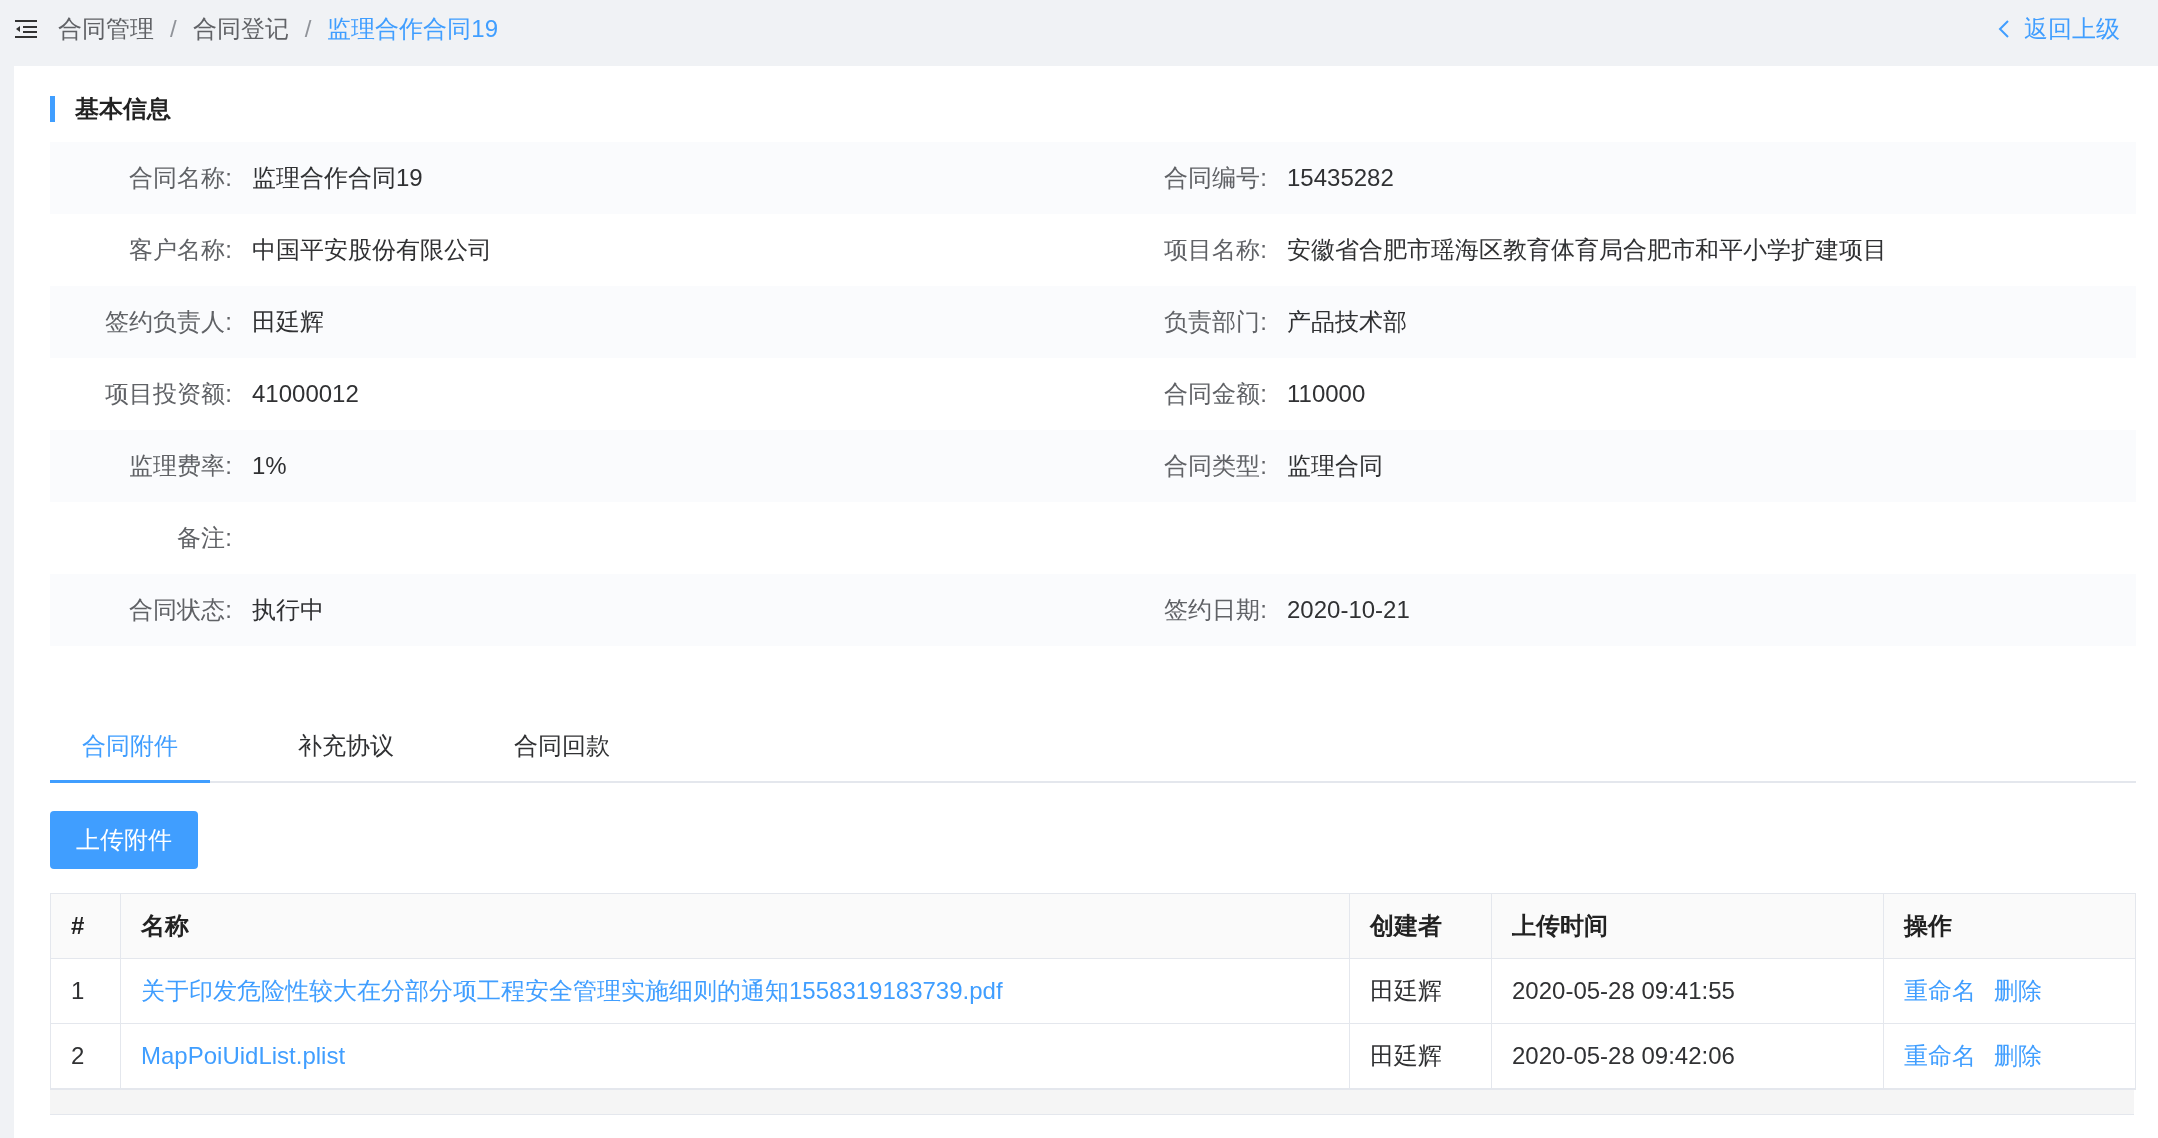  Describe the element at coordinates (1215, 466) in the screenshot. I see `field-label: 合同类型:` at that location.